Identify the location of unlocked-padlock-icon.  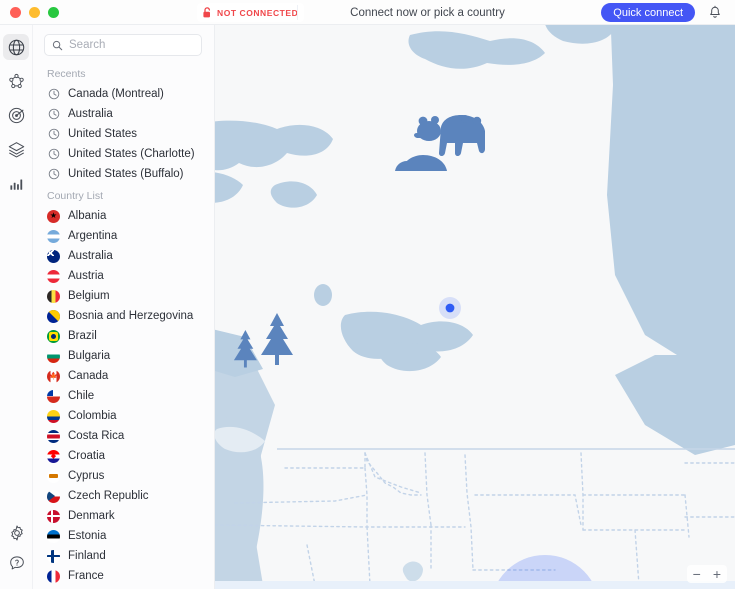
(207, 12).